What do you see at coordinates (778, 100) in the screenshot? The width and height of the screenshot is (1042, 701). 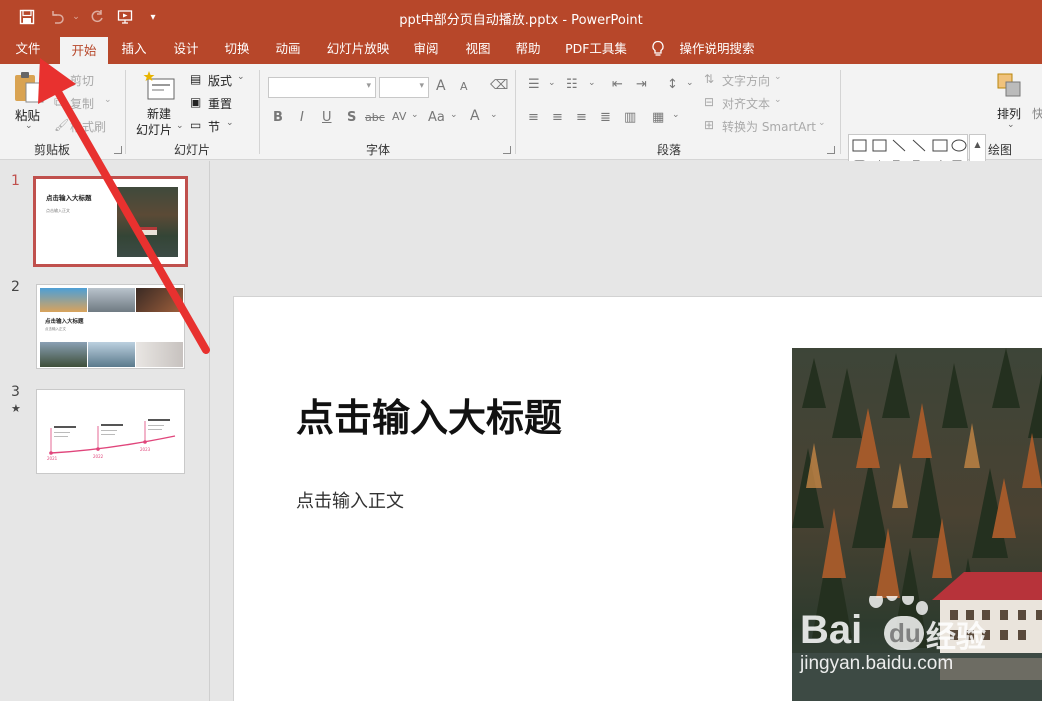 I see `align-text-dropdown-icon: ⌄` at bounding box center [778, 100].